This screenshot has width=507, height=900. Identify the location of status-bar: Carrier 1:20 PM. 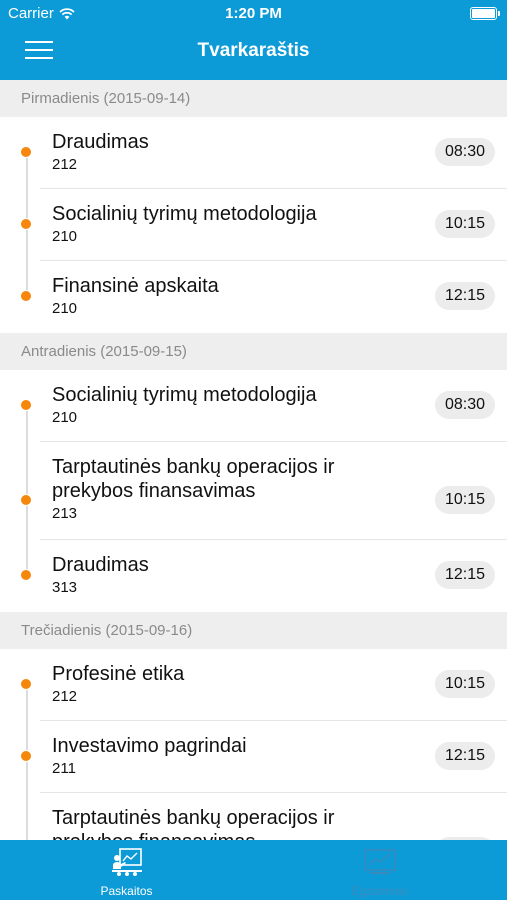
(253, 14).